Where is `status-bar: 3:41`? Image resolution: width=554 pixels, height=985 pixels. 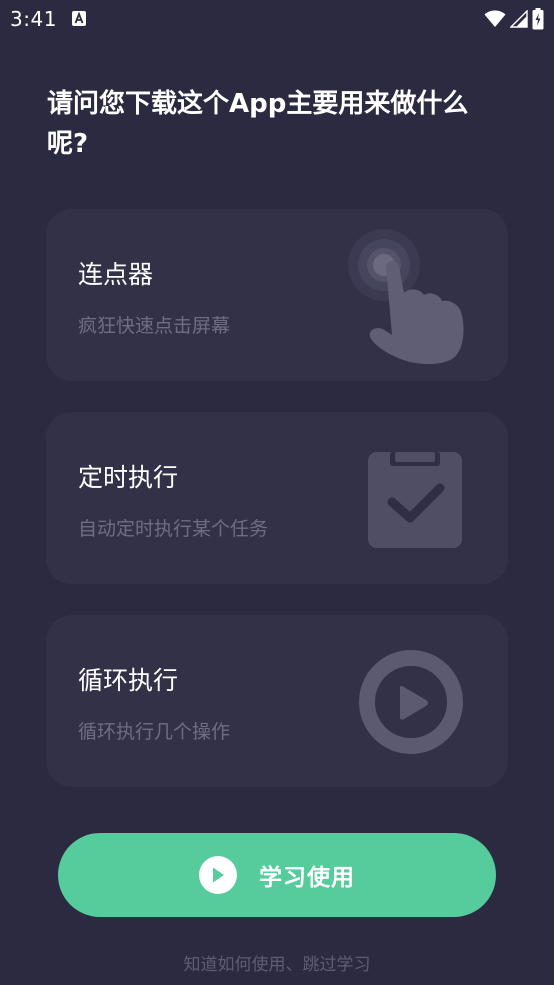 status-bar: 3:41 is located at coordinates (277, 20).